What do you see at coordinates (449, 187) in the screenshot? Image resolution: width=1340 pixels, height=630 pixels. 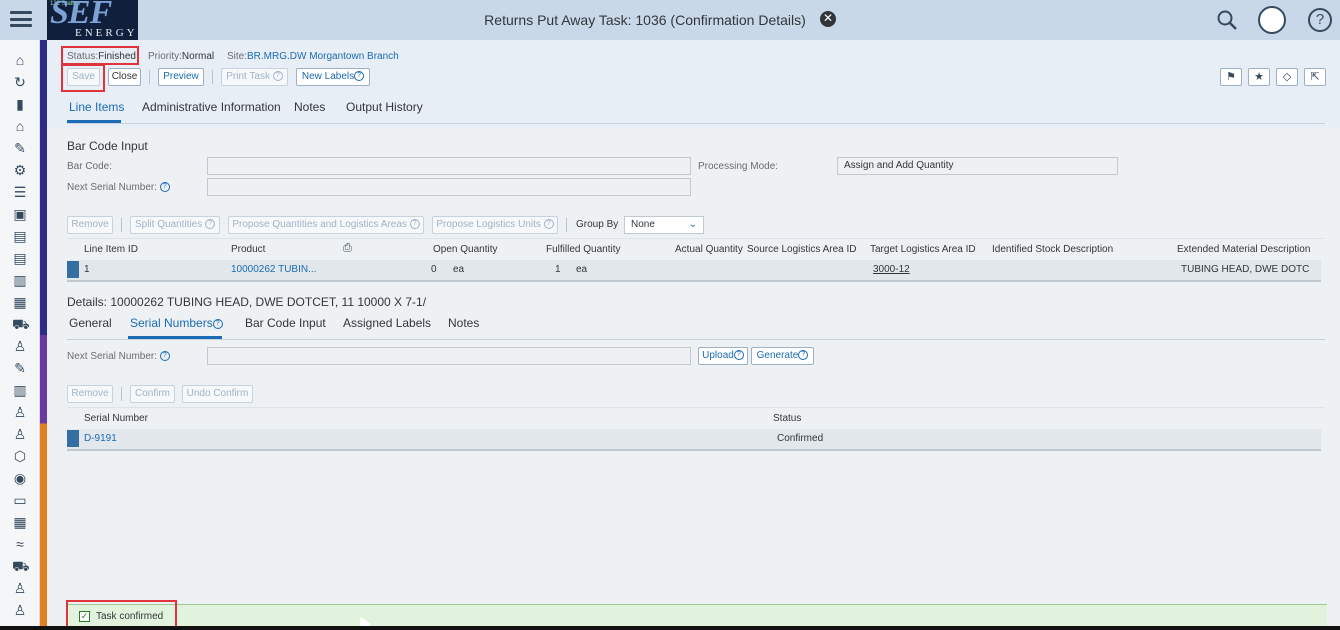 I see `next-serial-input` at bounding box center [449, 187].